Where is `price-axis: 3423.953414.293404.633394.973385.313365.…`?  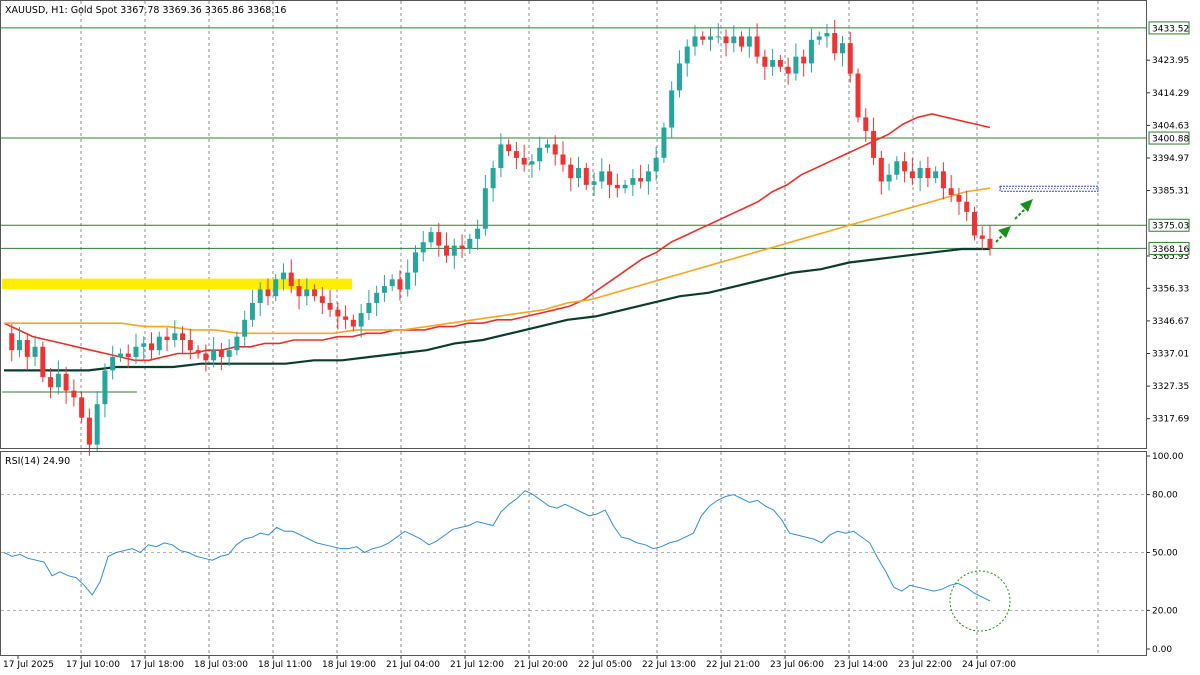 price-axis: 3423.953414.293404.633394.973385.313365.… is located at coordinates (1168, 223).